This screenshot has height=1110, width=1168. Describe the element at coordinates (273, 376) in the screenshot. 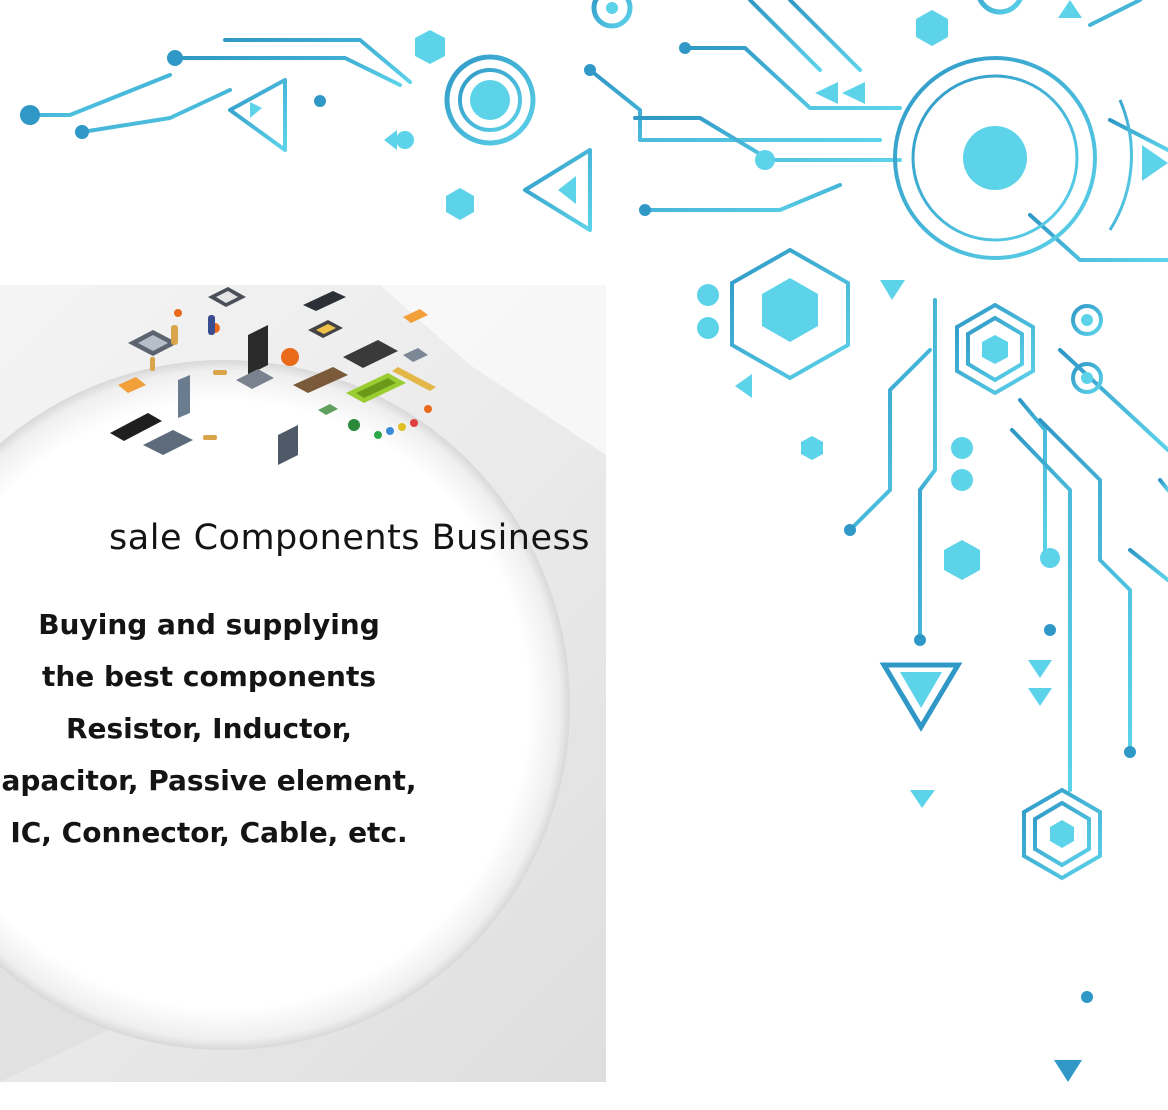

I see `electronic-components-illustration` at that location.